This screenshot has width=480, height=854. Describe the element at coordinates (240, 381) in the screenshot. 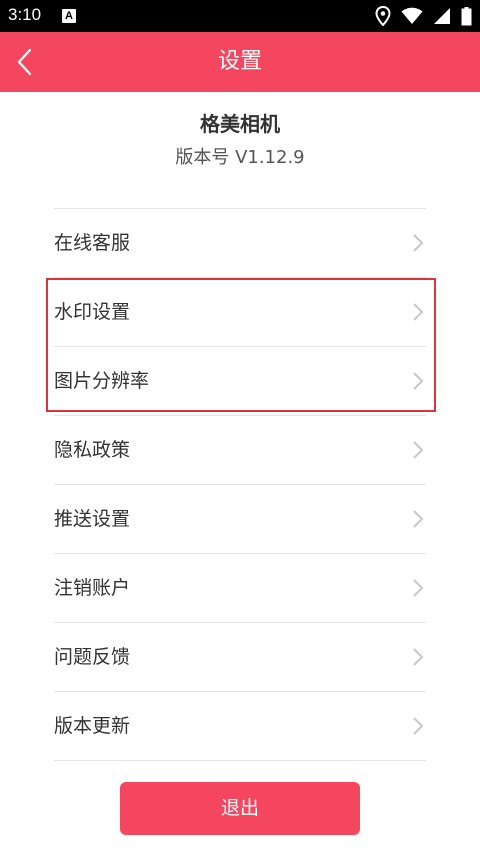

I see `settings-item-resolution: 图片分辨率` at that location.